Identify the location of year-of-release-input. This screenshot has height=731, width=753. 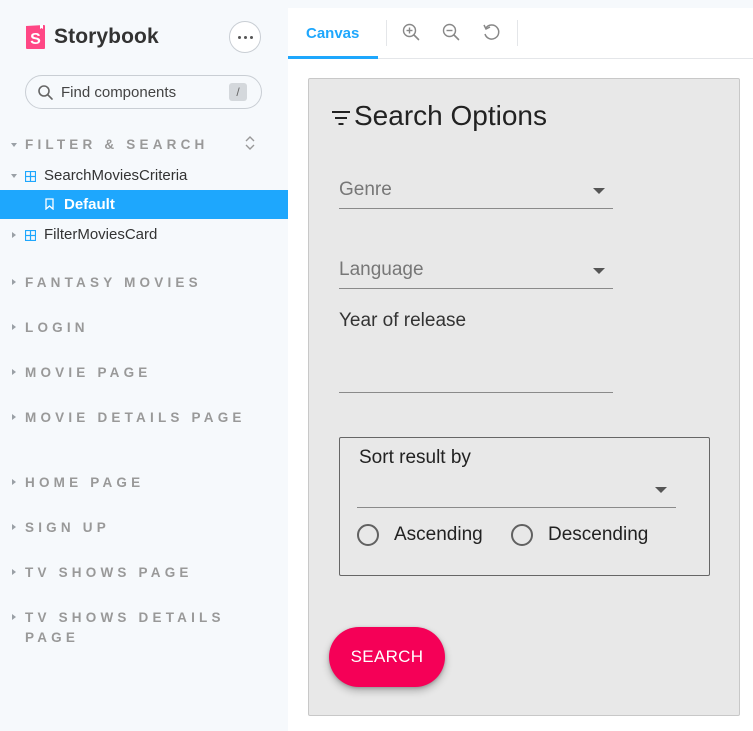
(476, 369).